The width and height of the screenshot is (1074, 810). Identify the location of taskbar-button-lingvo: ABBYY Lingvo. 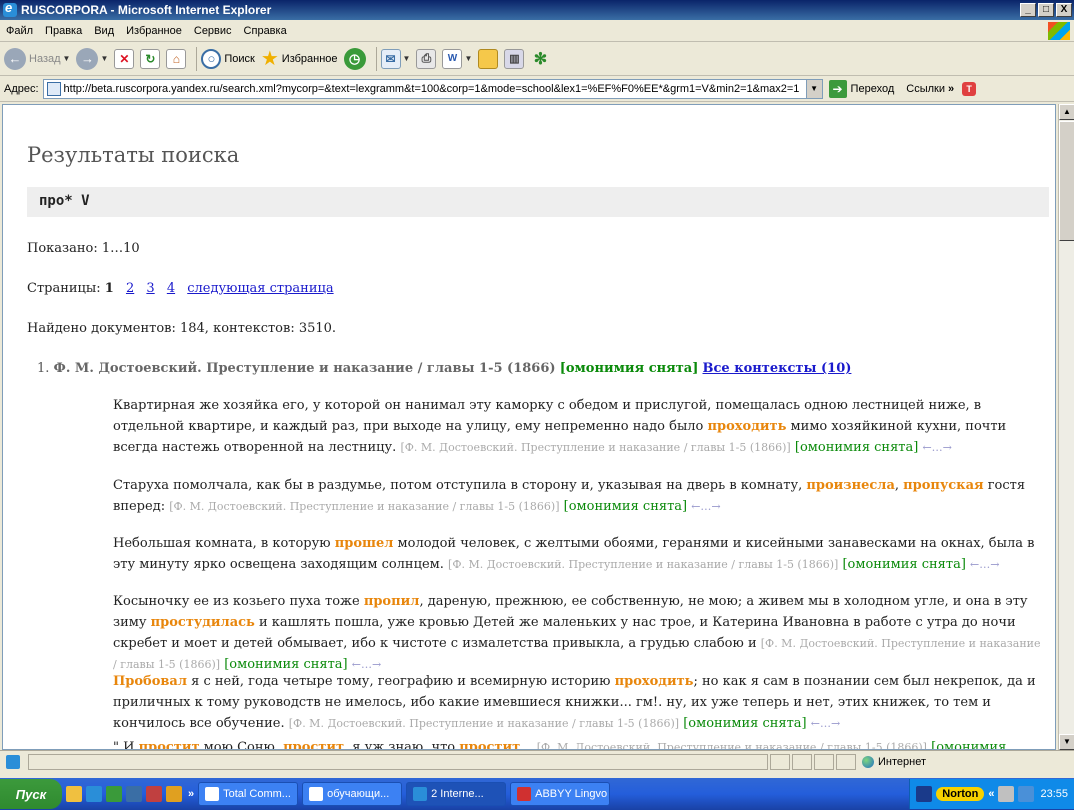
(560, 794).